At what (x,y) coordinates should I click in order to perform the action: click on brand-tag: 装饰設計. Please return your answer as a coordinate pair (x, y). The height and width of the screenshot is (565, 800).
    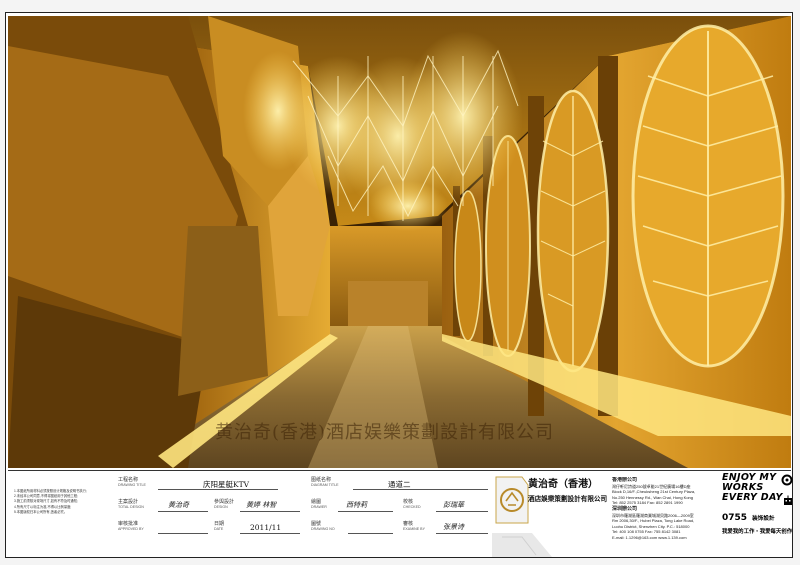
    Looking at the image, I should click on (763, 519).